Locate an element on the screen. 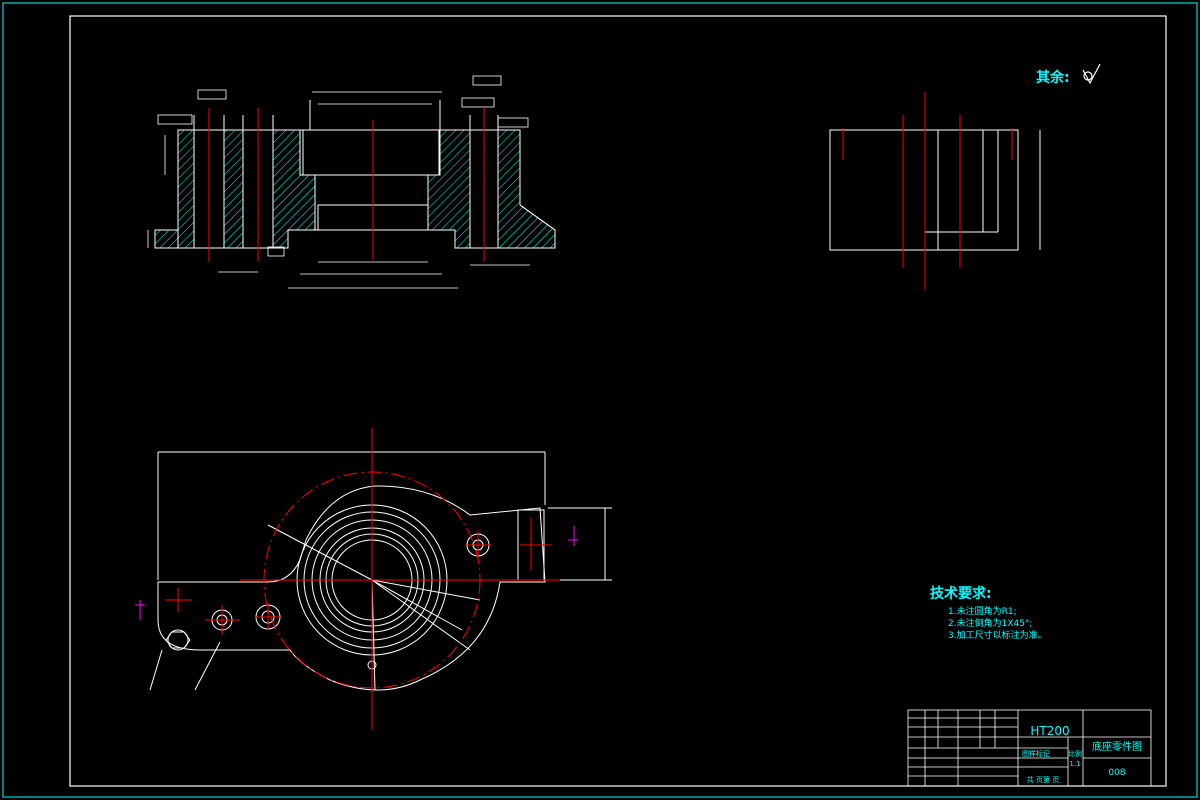 Image resolution: width=1200 pixels, height=800 pixels. sheet-count: 共 页第 页 is located at coordinates (1043, 779).